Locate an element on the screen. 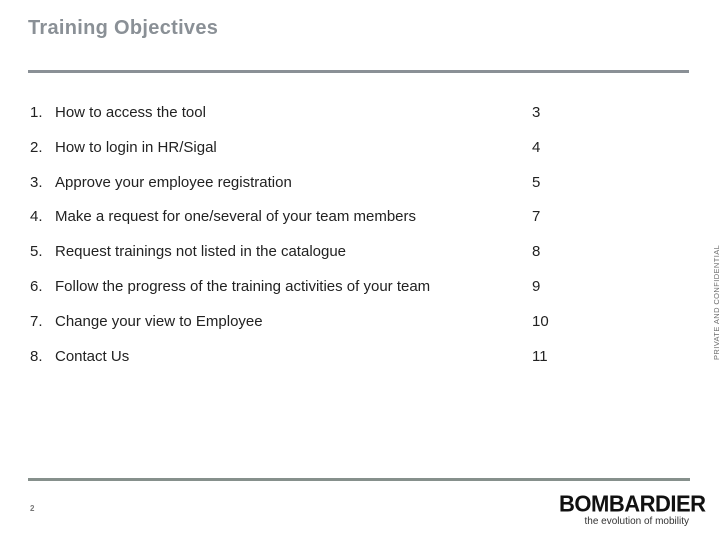  toc-item: 7. Change your view to Employee 10 is located at coordinates (310, 330).